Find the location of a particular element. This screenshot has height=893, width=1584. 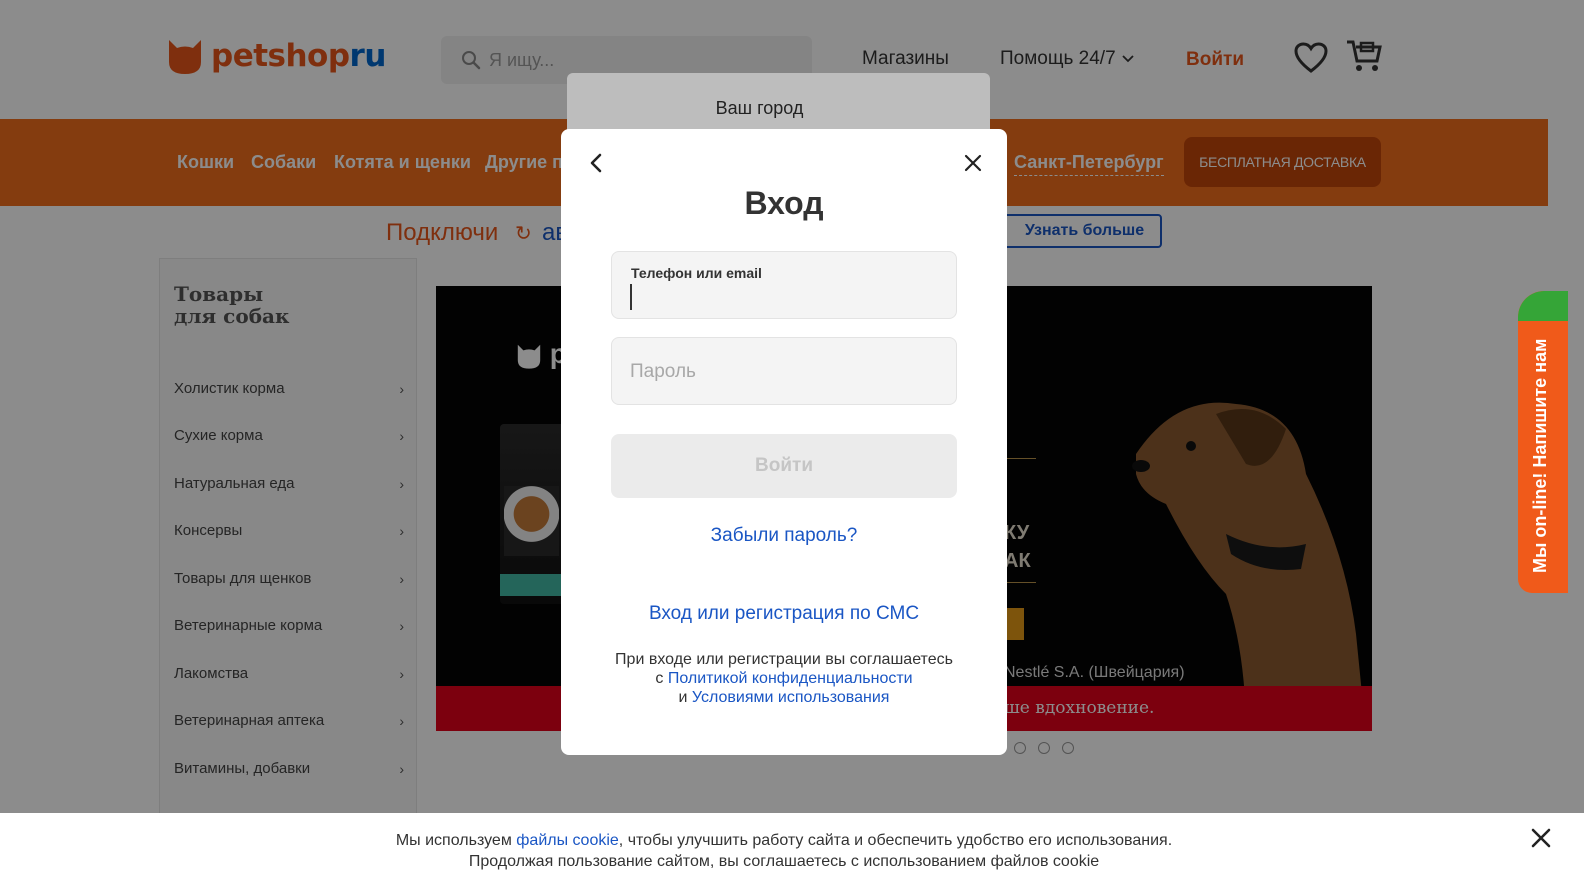

phone-email-field: Телефон или email is located at coordinates (784, 285).